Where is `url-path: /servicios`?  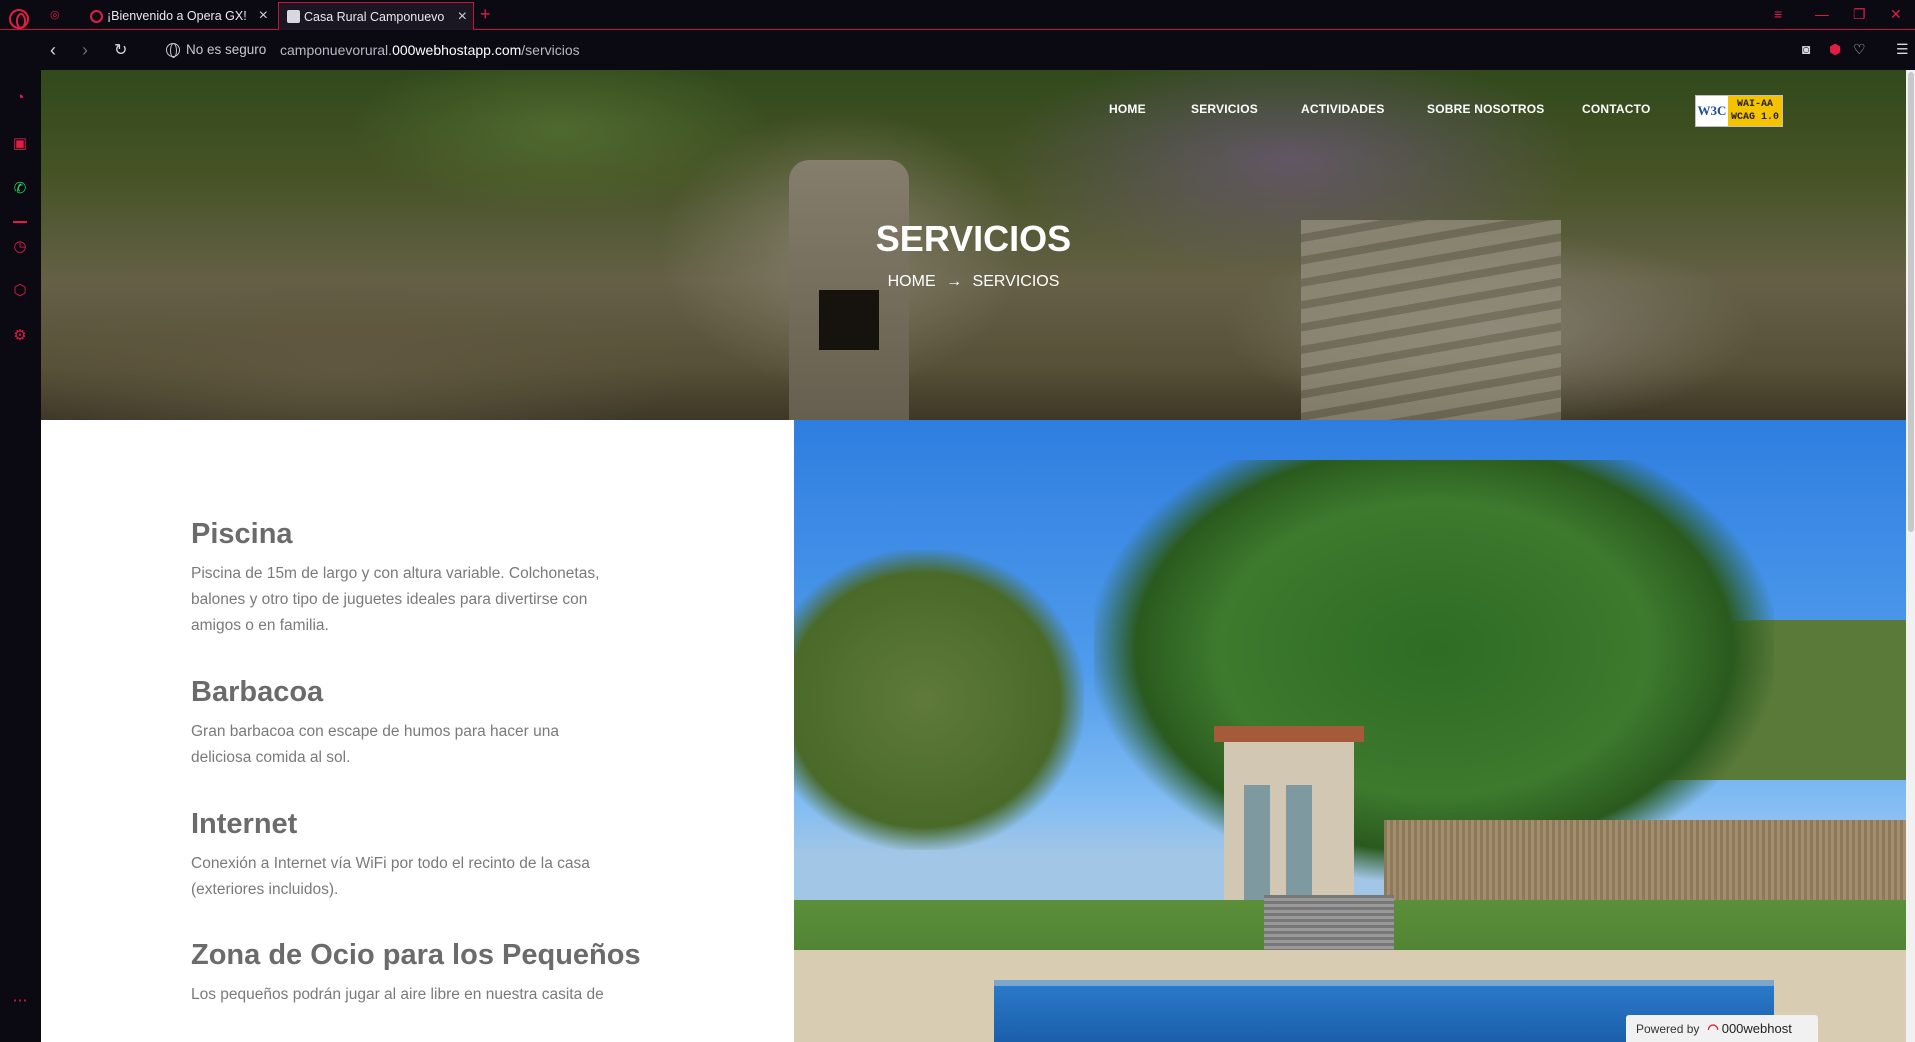
url-path: /servicios is located at coordinates (550, 50).